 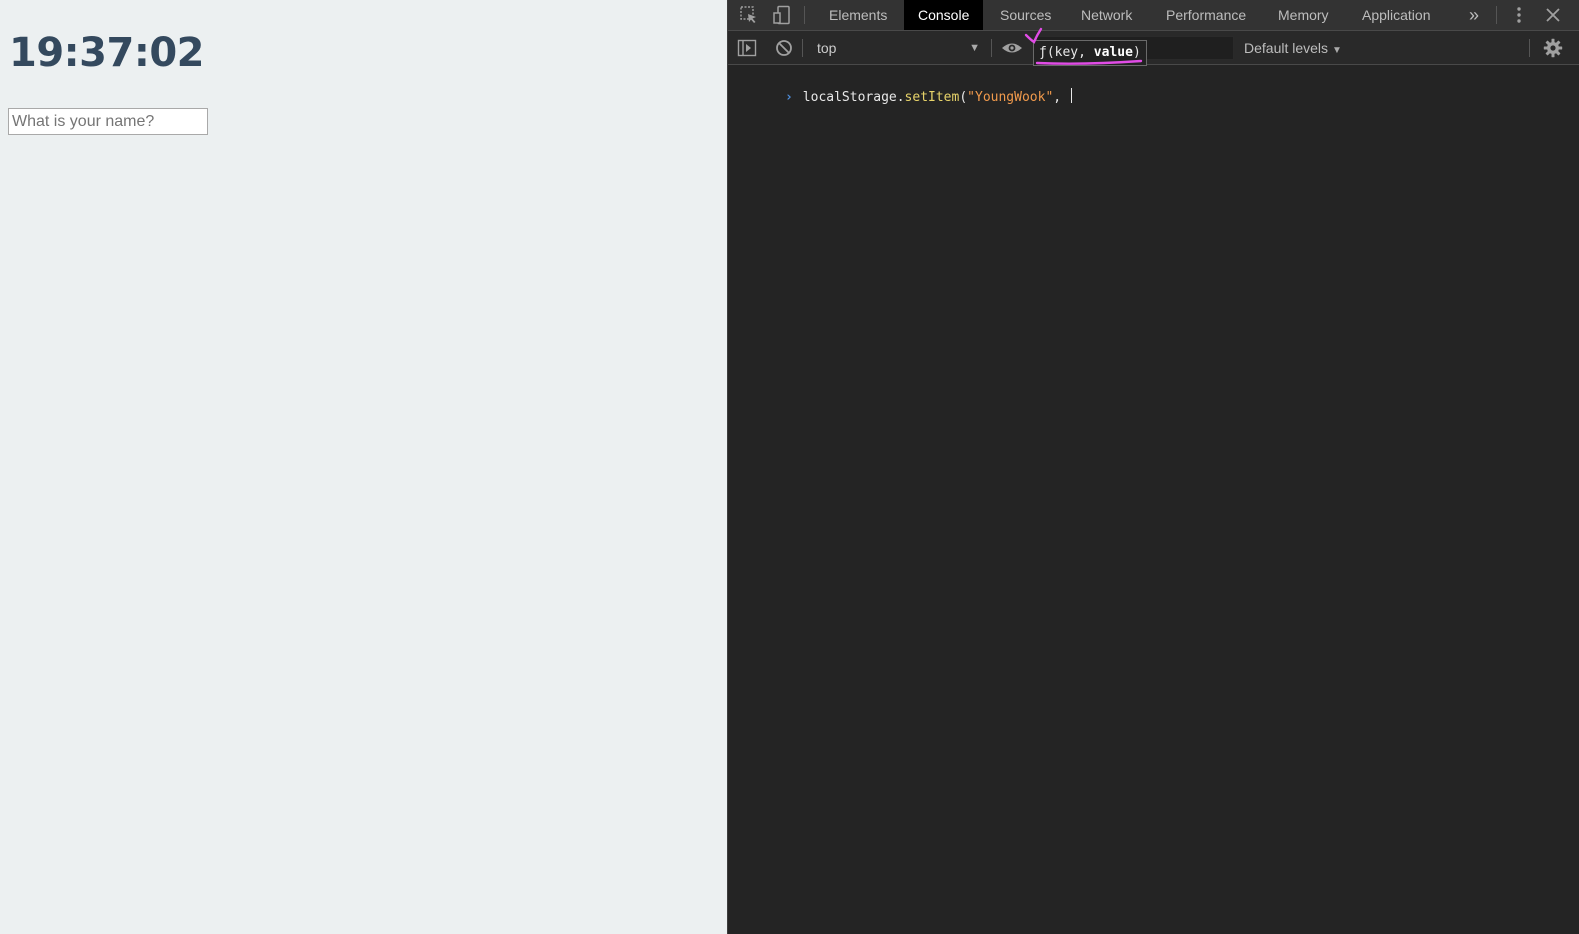 What do you see at coordinates (788, 97) in the screenshot?
I see `prompt-chevron-icon: ›` at bounding box center [788, 97].